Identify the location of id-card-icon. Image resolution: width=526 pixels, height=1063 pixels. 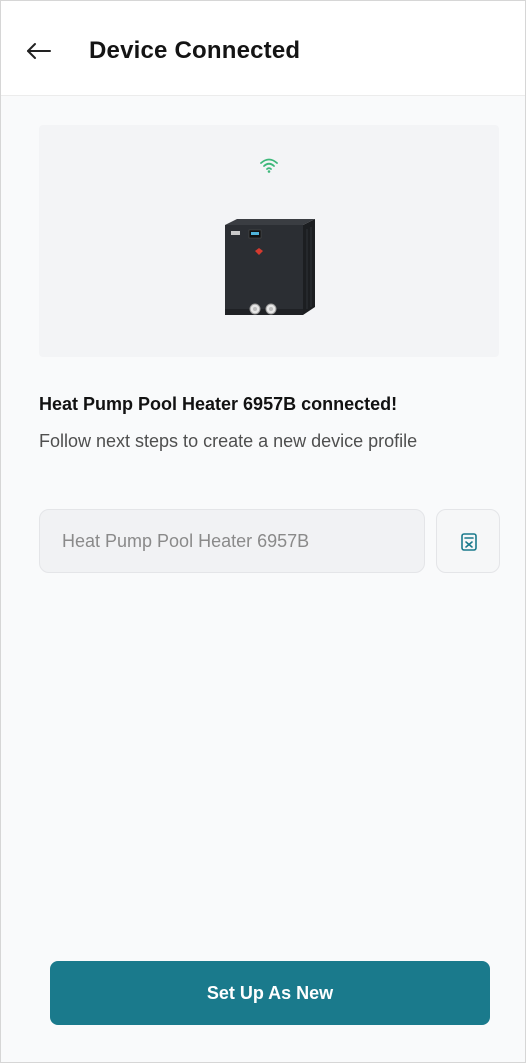
(469, 542).